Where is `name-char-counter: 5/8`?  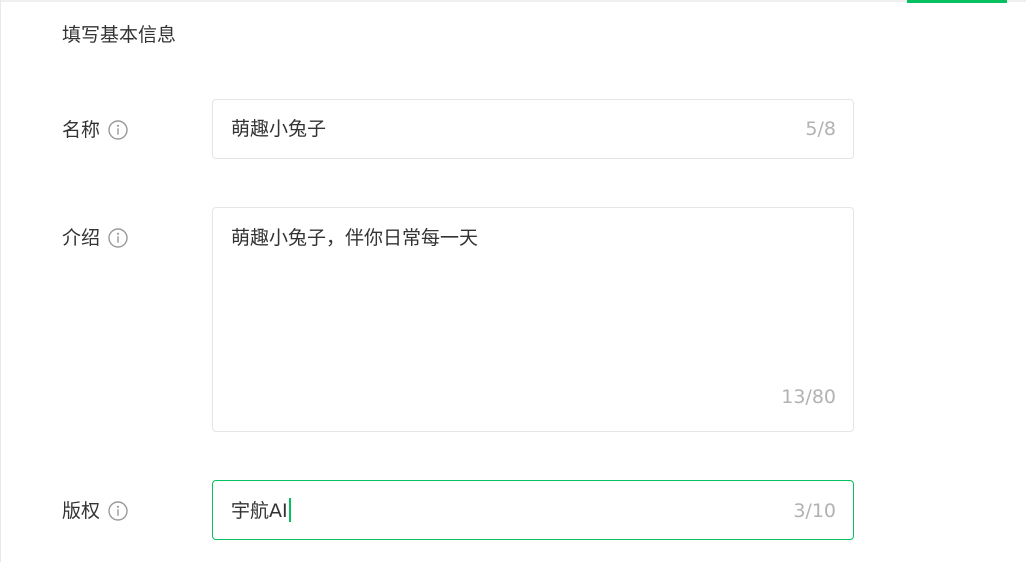 name-char-counter: 5/8 is located at coordinates (820, 129).